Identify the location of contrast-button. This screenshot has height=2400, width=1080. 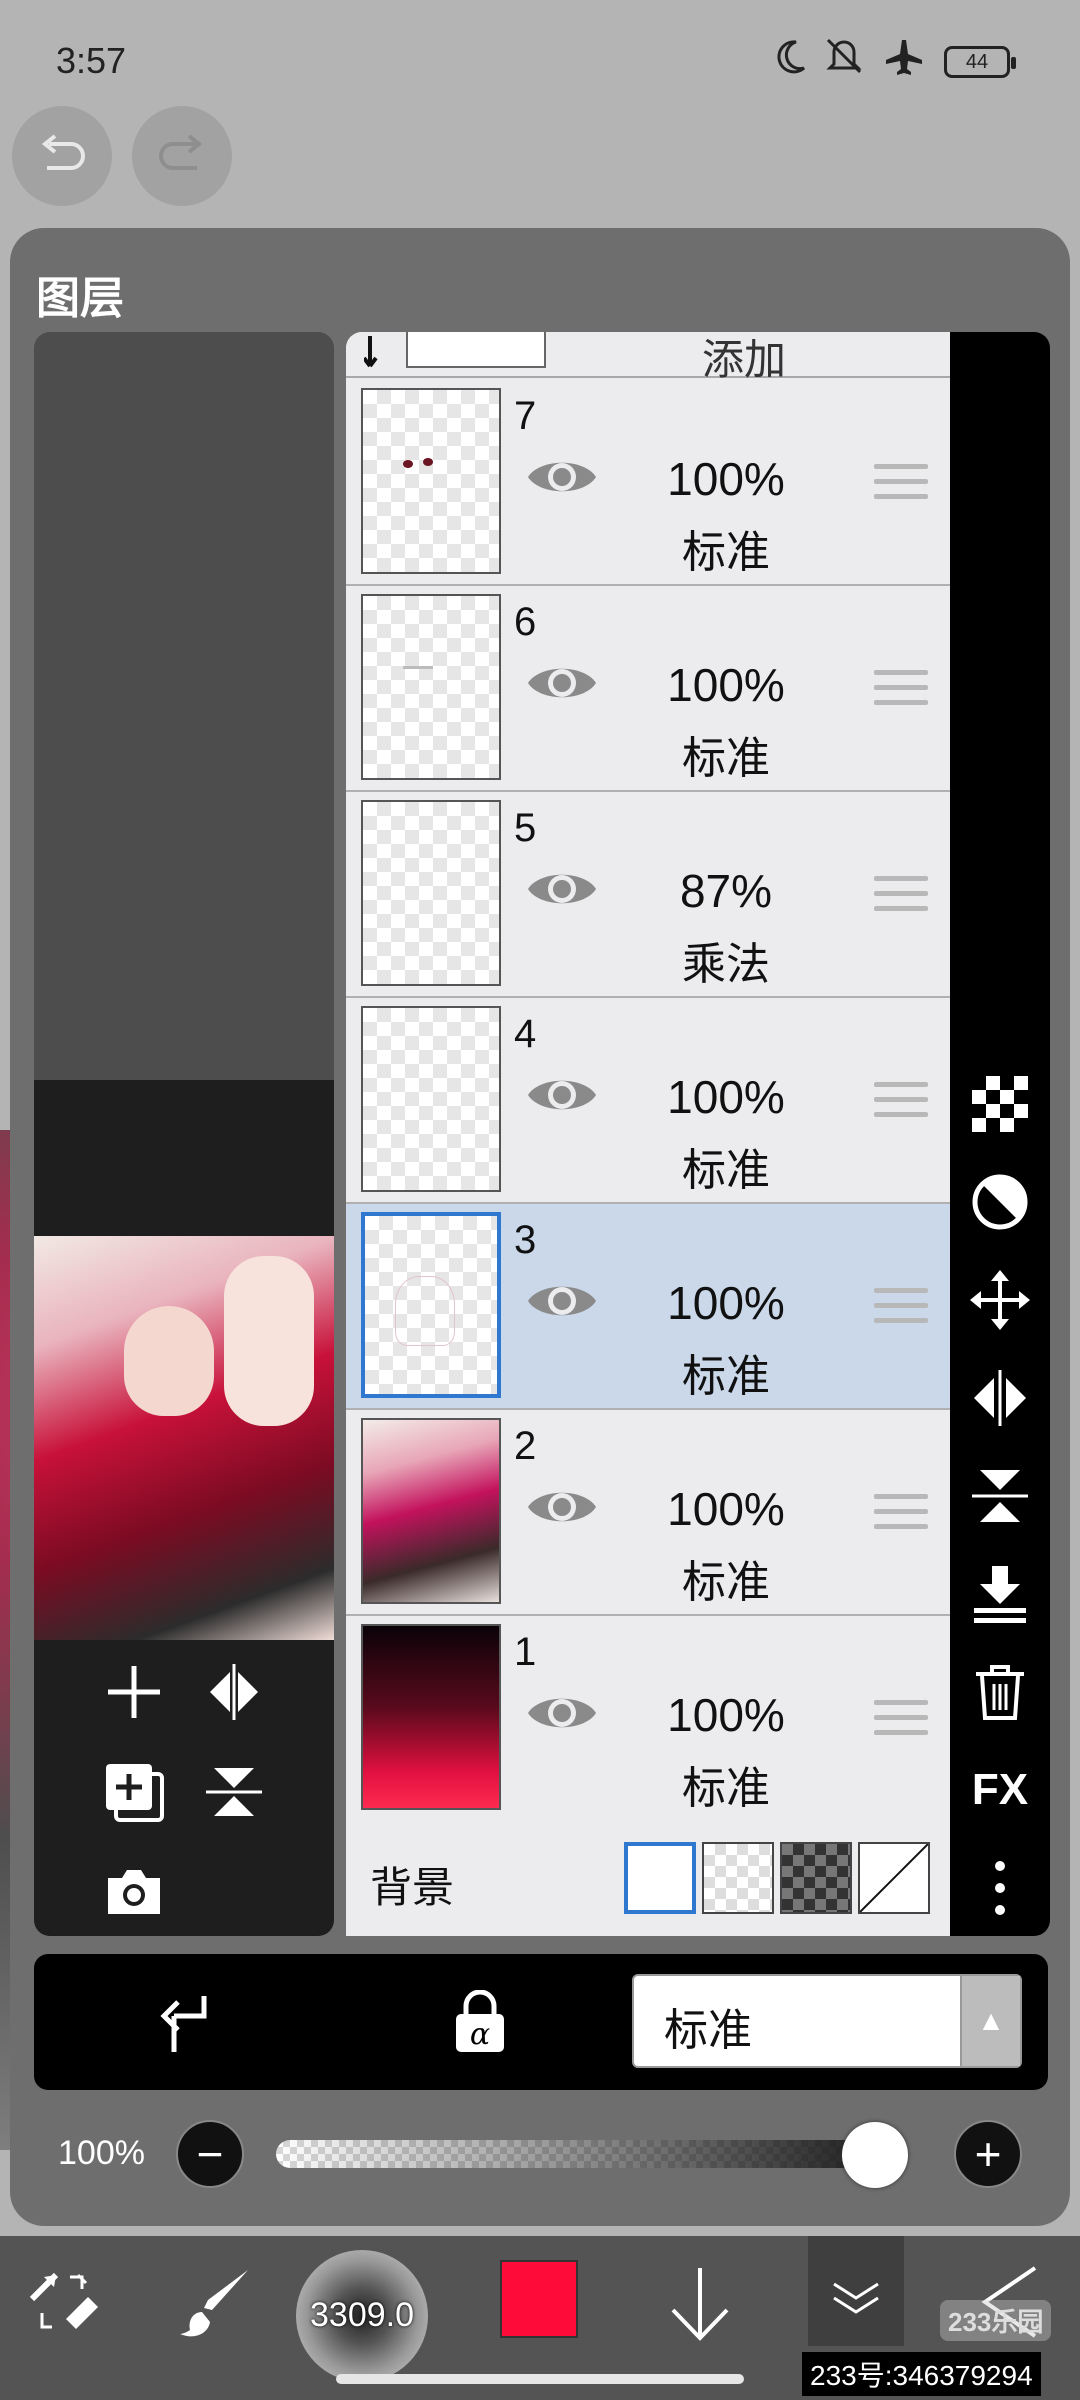
(1000, 1202).